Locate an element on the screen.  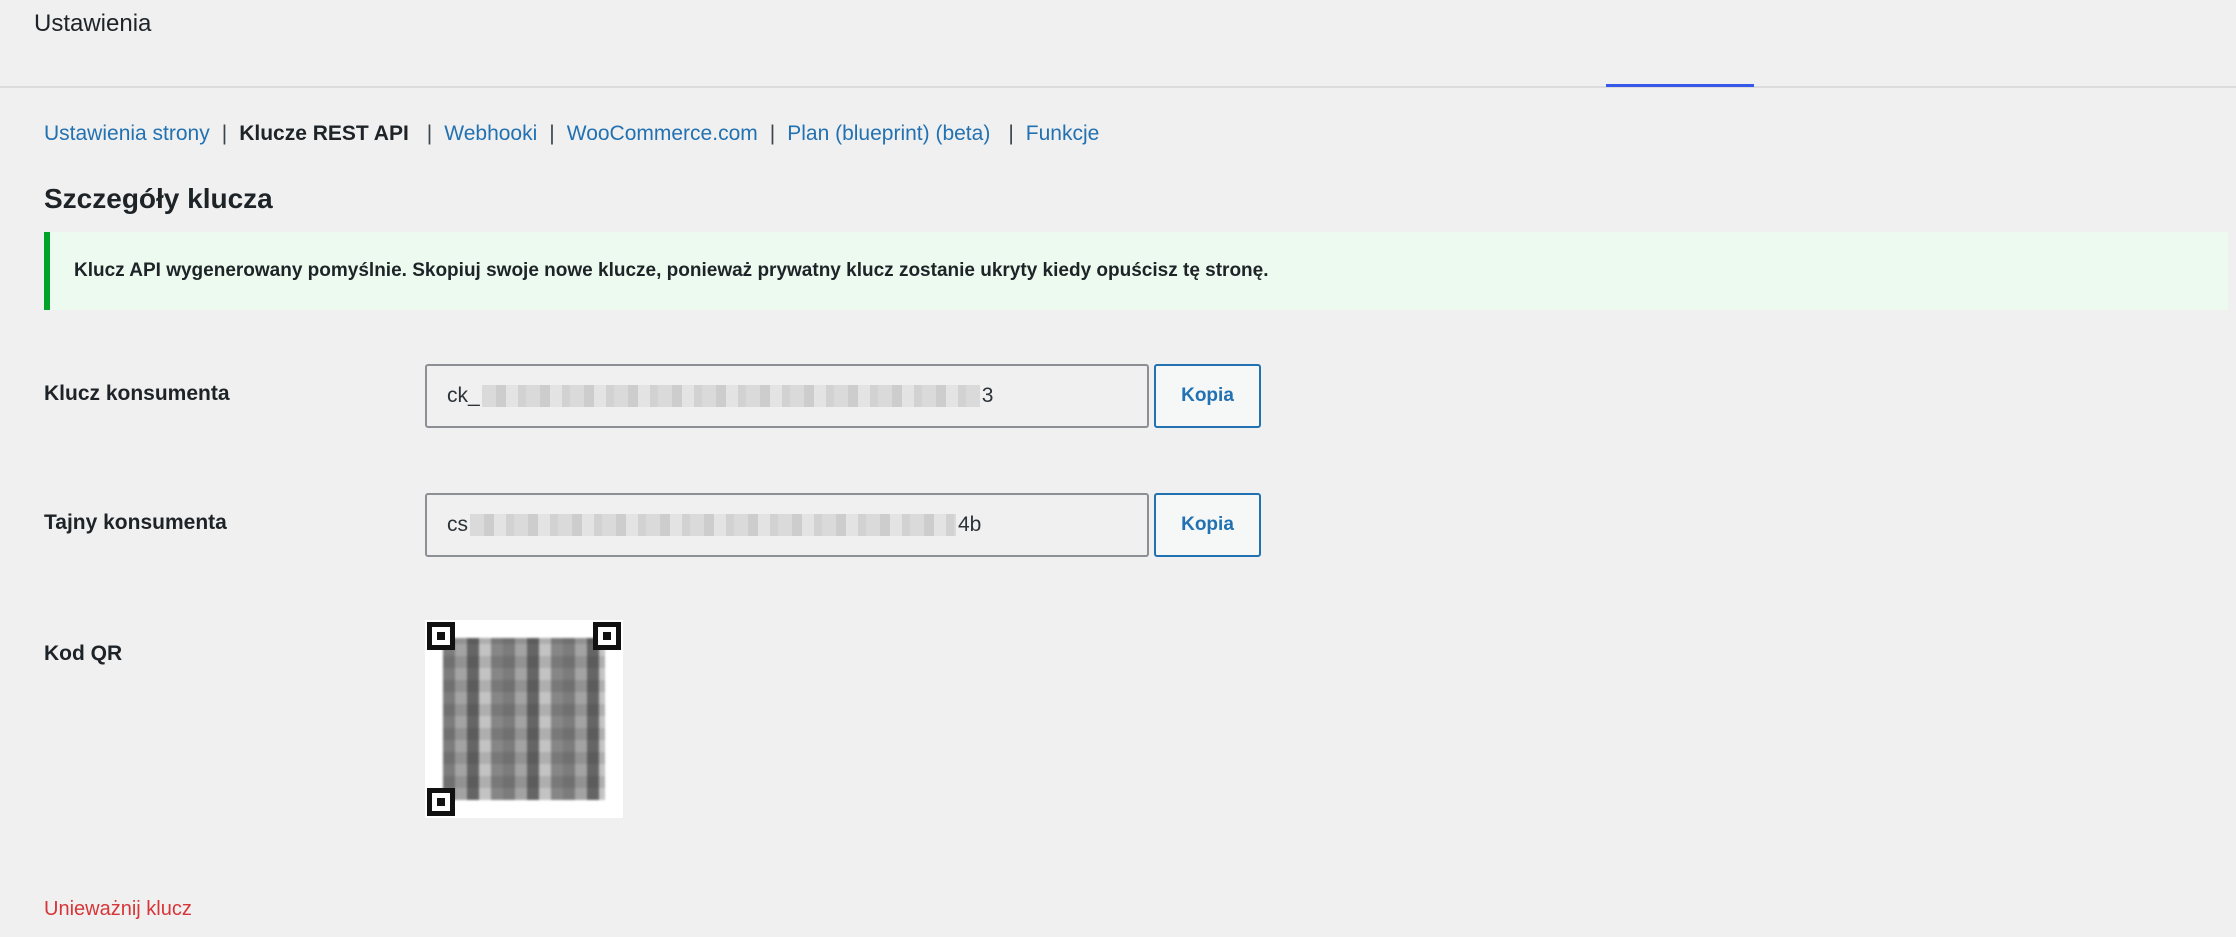
consumer-key-prefix: ck_ is located at coordinates (463, 395).